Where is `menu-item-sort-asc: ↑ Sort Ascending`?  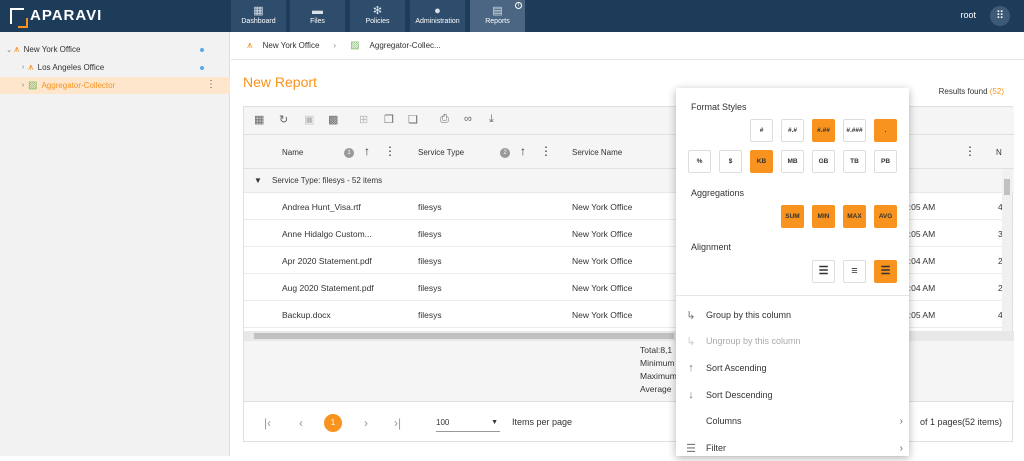 menu-item-sort-asc: ↑ Sort Ascending is located at coordinates (792, 368).